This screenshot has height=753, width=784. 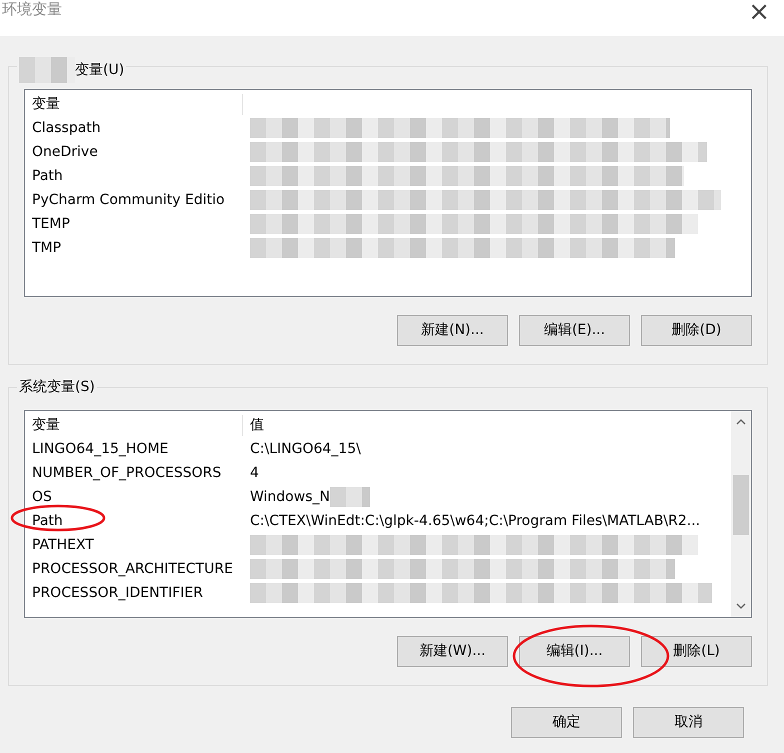 What do you see at coordinates (134, 152) in the screenshot?
I see `variable-name: OneDrive` at bounding box center [134, 152].